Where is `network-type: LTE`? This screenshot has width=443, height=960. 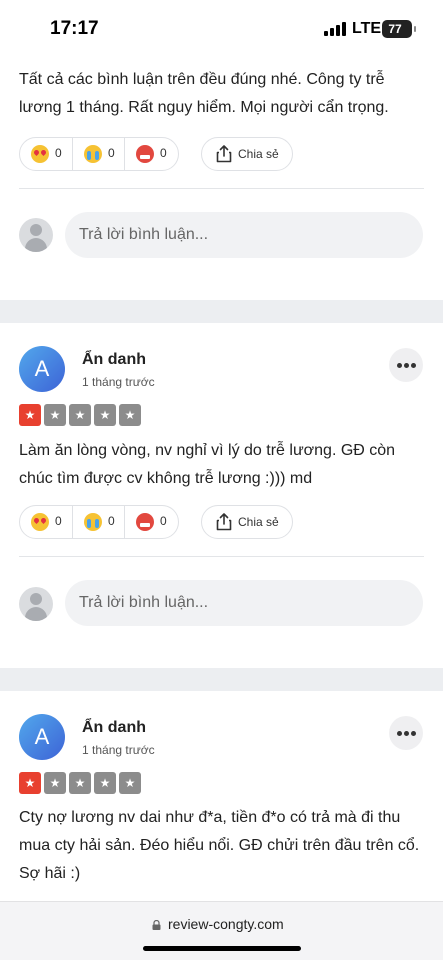 network-type: LTE is located at coordinates (367, 28).